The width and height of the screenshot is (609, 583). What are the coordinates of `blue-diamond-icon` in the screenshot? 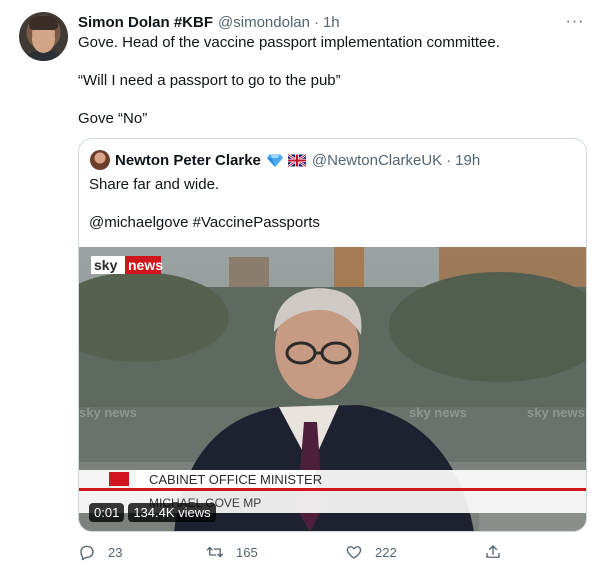 It's located at (274, 160).